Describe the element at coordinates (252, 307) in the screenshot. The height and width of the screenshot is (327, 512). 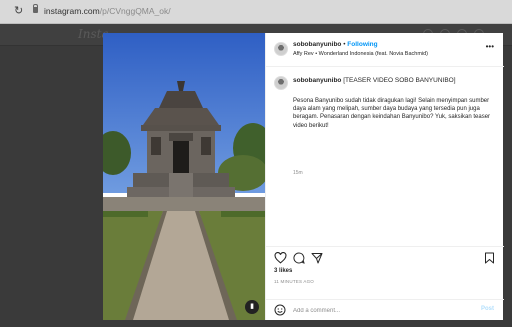
I see `speaker-icon: ▮` at that location.